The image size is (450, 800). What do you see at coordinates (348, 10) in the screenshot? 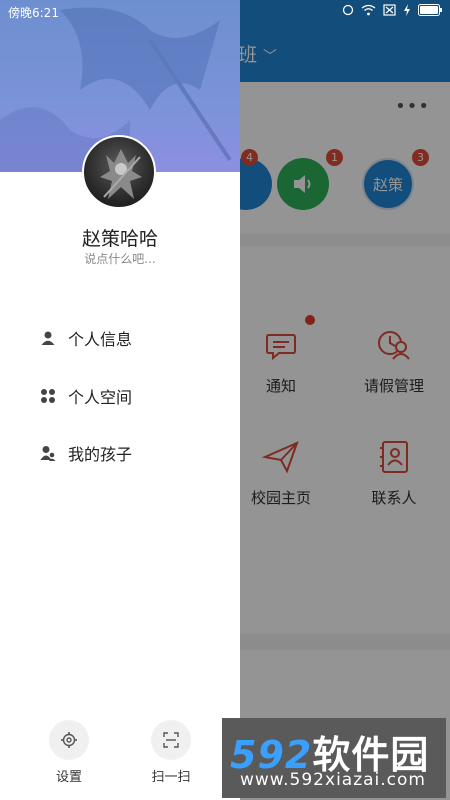
I see `sync-icon` at bounding box center [348, 10].